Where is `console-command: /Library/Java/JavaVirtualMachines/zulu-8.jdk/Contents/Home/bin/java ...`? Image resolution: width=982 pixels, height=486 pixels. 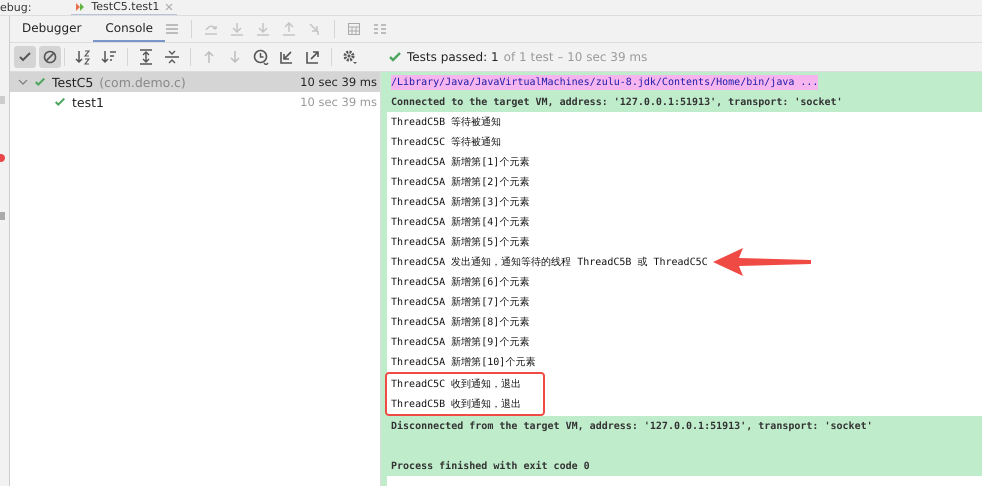
console-command: /Library/Java/JavaVirtualMachines/zulu-8.jdk/Contents/Home/bin/java ... is located at coordinates (604, 82).